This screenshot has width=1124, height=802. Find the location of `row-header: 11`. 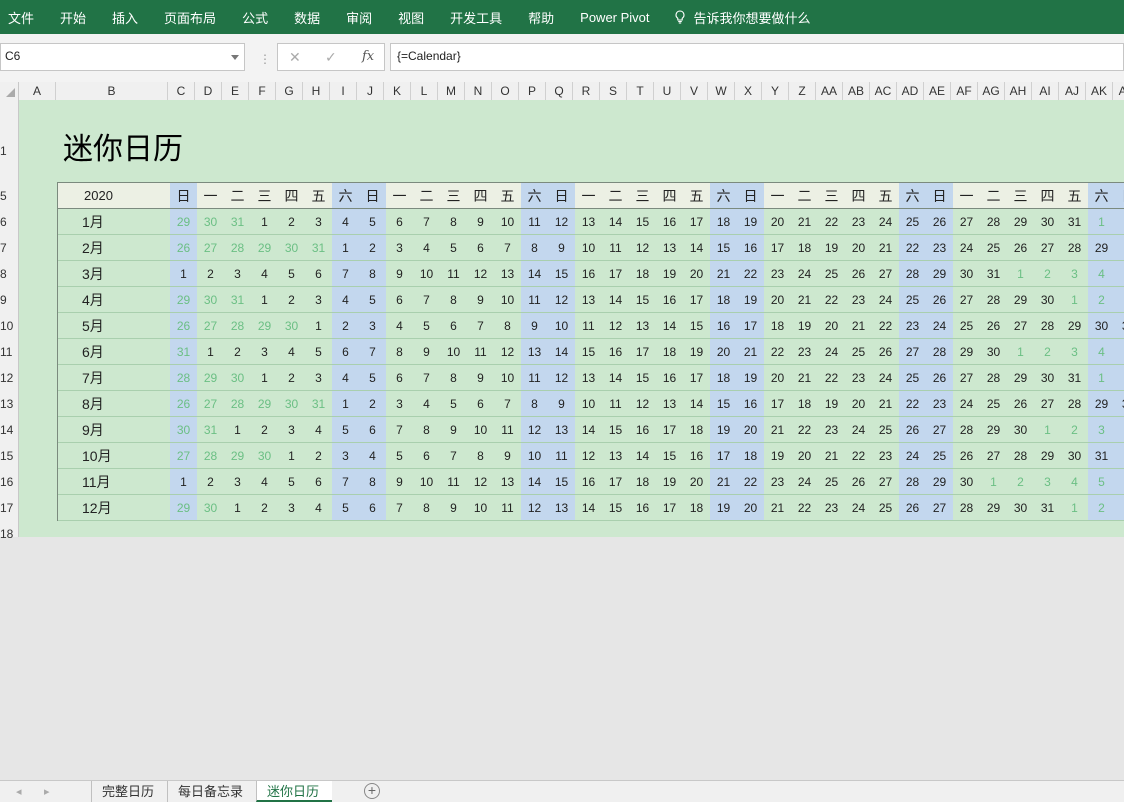

row-header: 11 is located at coordinates (9, 352).